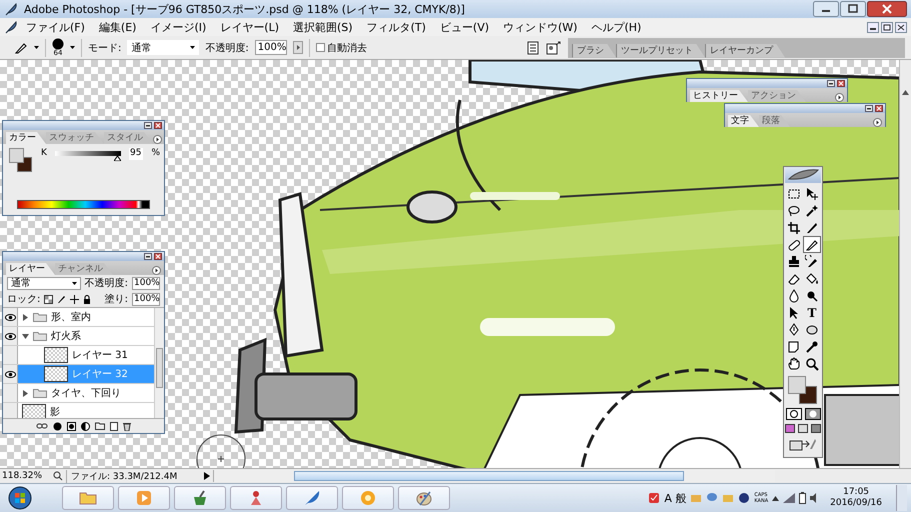  I want to click on speech-icon, so click(712, 498).